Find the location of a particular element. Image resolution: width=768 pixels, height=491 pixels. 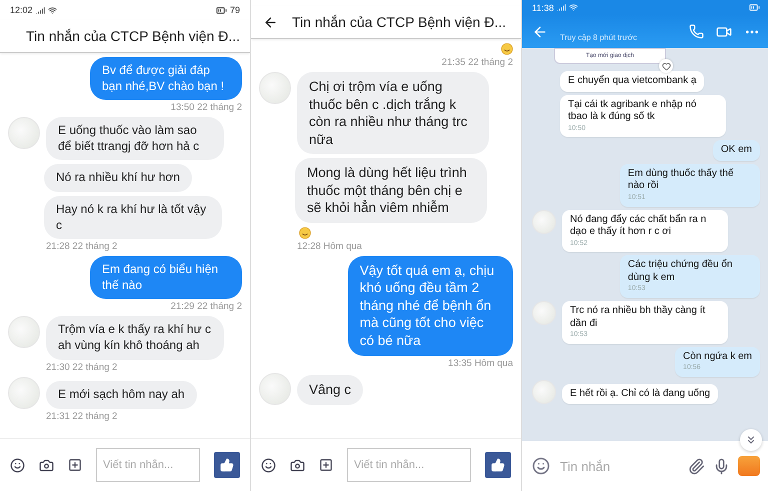

last-seen: Truy cập 8 phút trước is located at coordinates (599, 37).